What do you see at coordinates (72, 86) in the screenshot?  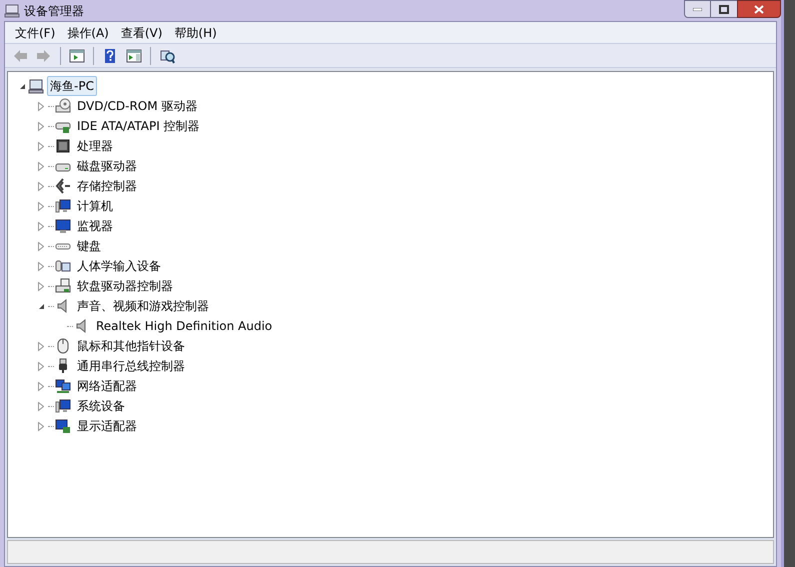 I see `tree-item: 海鱼-PC` at bounding box center [72, 86].